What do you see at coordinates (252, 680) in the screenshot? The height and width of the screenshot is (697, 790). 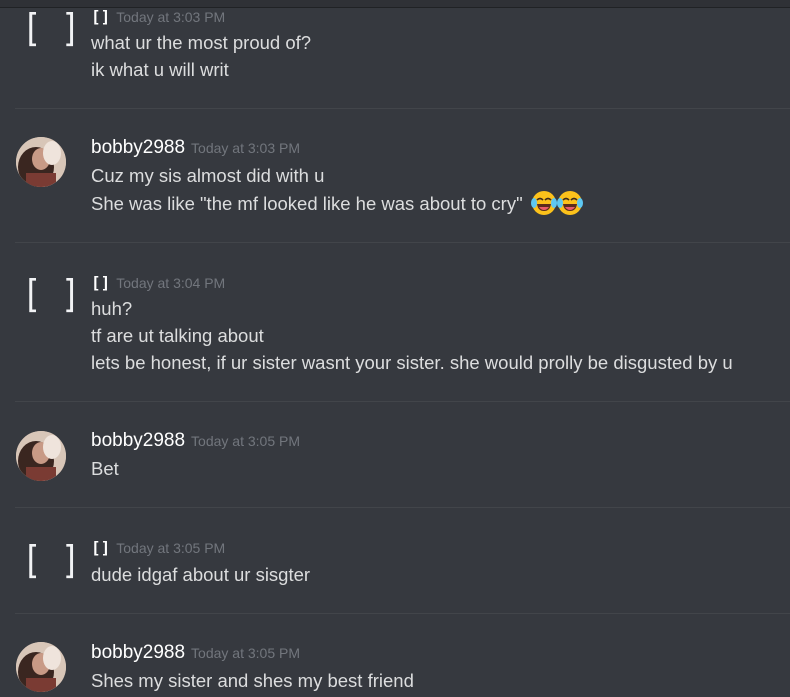 I see `message-text: Shes my sister and shes my best friend` at bounding box center [252, 680].